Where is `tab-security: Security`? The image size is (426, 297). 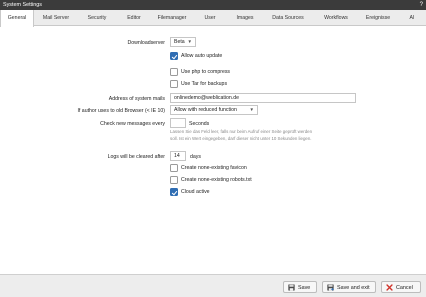
tab-security: Security is located at coordinates (97, 18).